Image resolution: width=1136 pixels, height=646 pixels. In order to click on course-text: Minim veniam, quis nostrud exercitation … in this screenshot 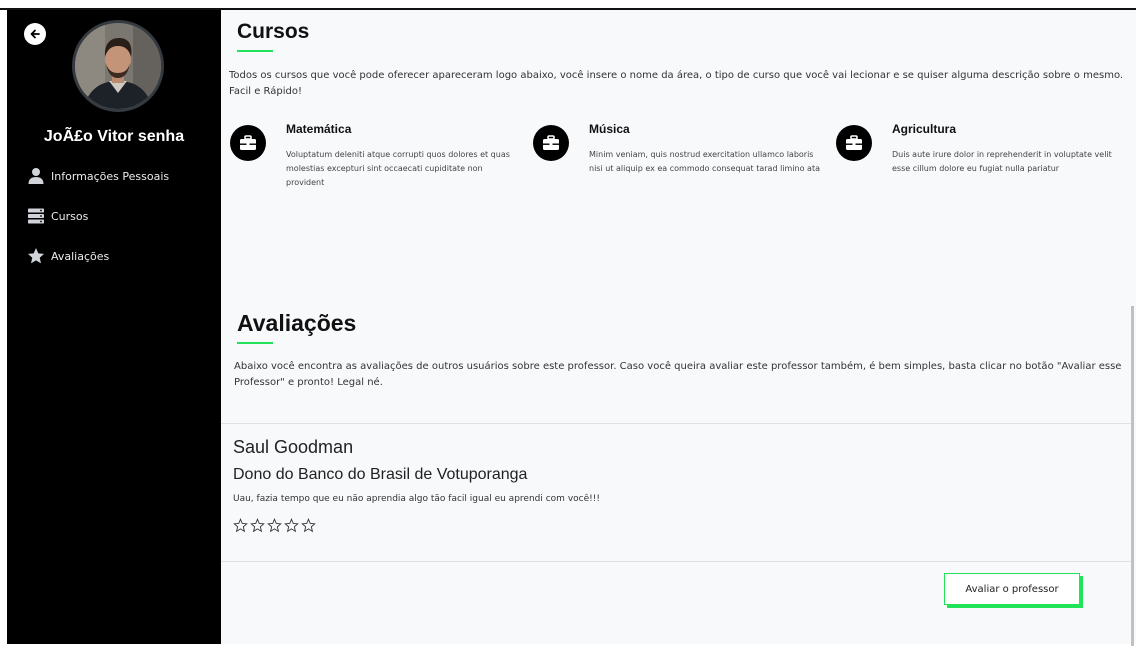, I will do `click(704, 161)`.